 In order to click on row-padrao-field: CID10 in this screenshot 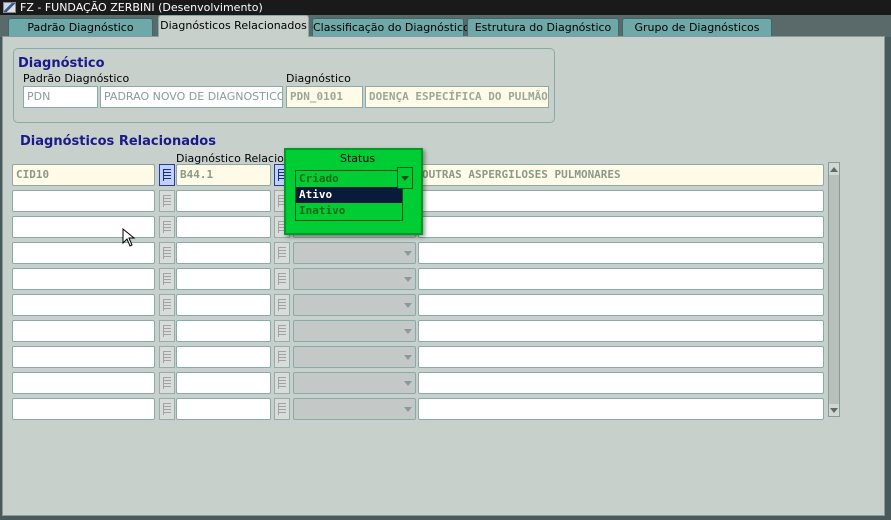, I will do `click(83, 175)`.